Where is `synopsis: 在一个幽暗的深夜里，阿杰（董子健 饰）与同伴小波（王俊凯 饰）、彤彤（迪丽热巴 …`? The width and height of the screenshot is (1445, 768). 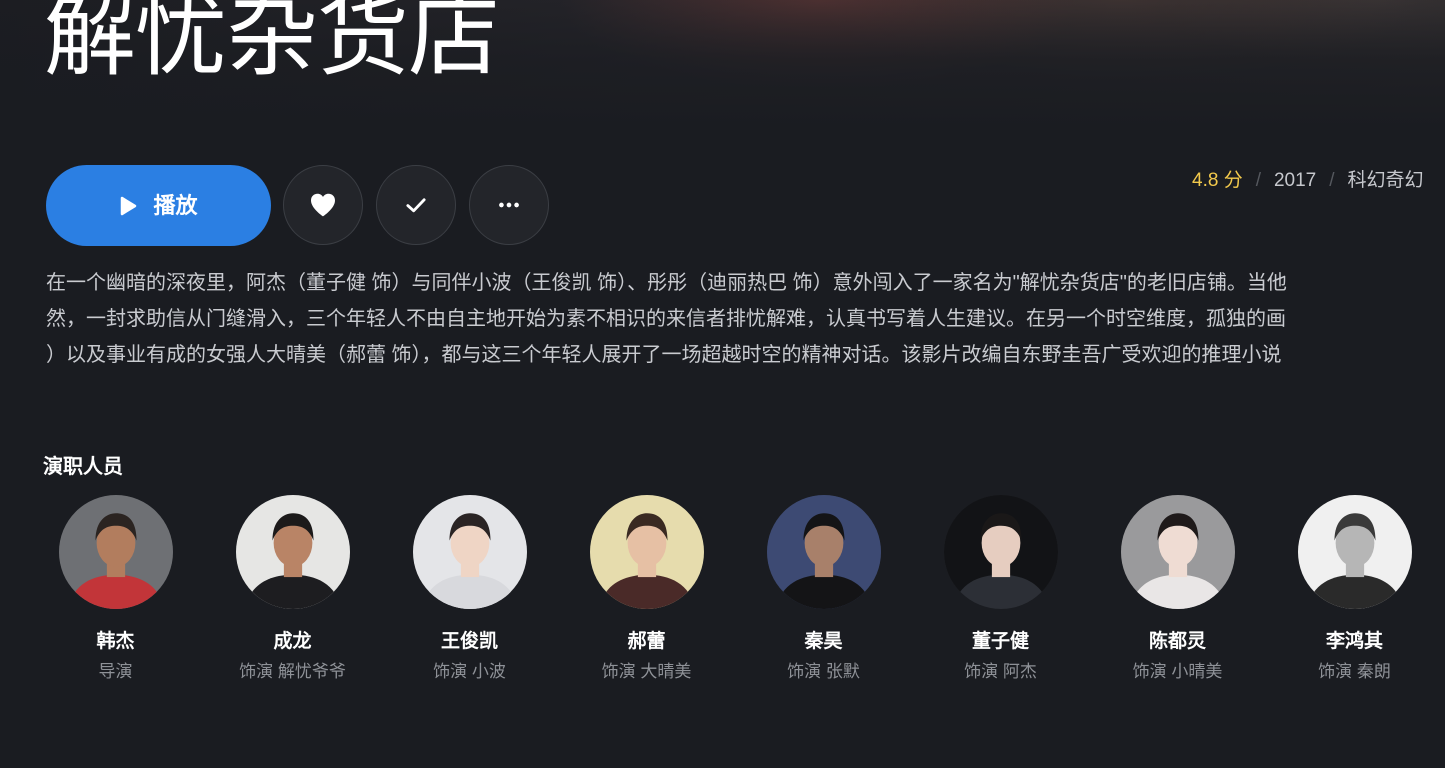
synopsis: 在一个幽暗的深夜里，阿杰（董子健 饰）与同伴小波（王俊凯 饰）、彤彤（迪丽热巴 … is located at coordinates (745, 319).